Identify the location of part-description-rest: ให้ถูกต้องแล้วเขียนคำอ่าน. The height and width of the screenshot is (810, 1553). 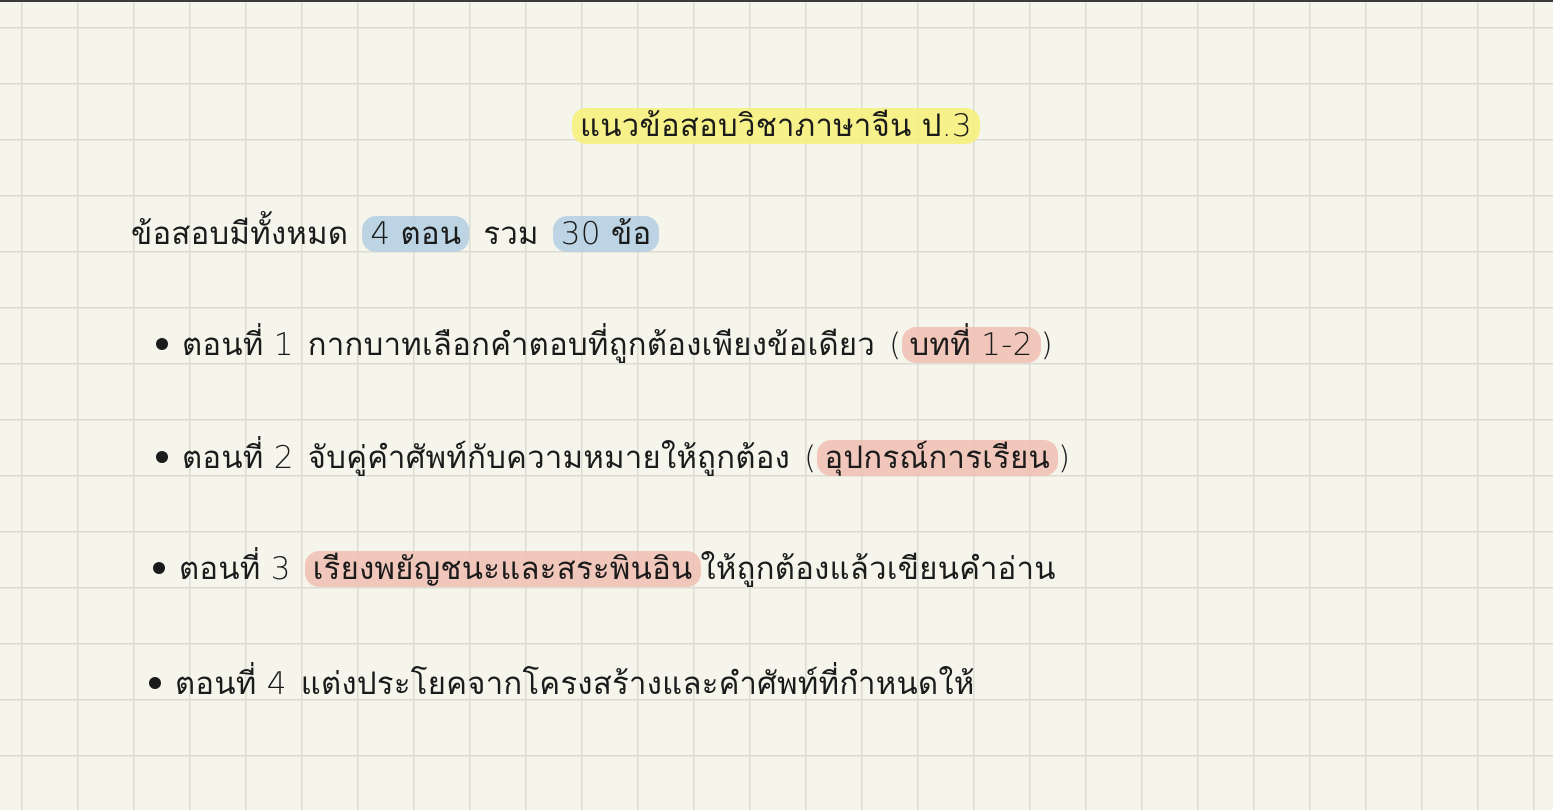
(878, 569).